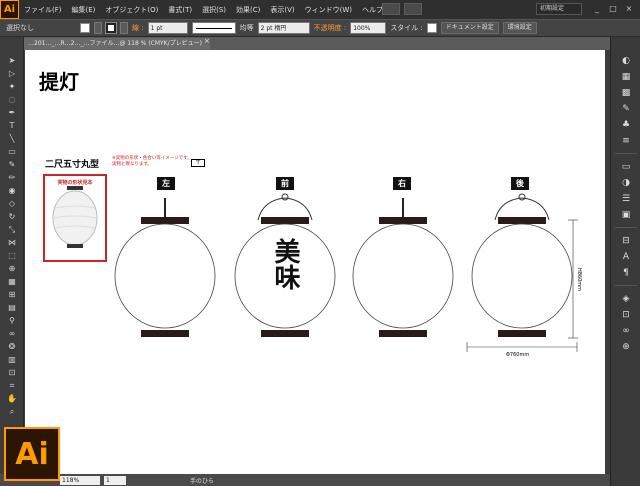  Describe the element at coordinates (328, 10) in the screenshot. I see `menu-window: ウィンドウ(W)` at that location.